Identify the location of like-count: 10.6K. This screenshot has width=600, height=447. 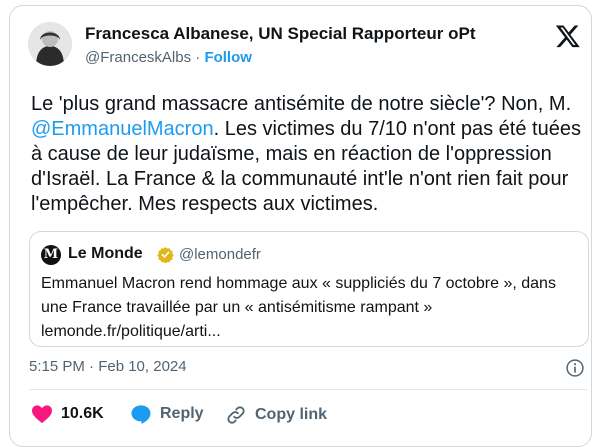
(82, 413).